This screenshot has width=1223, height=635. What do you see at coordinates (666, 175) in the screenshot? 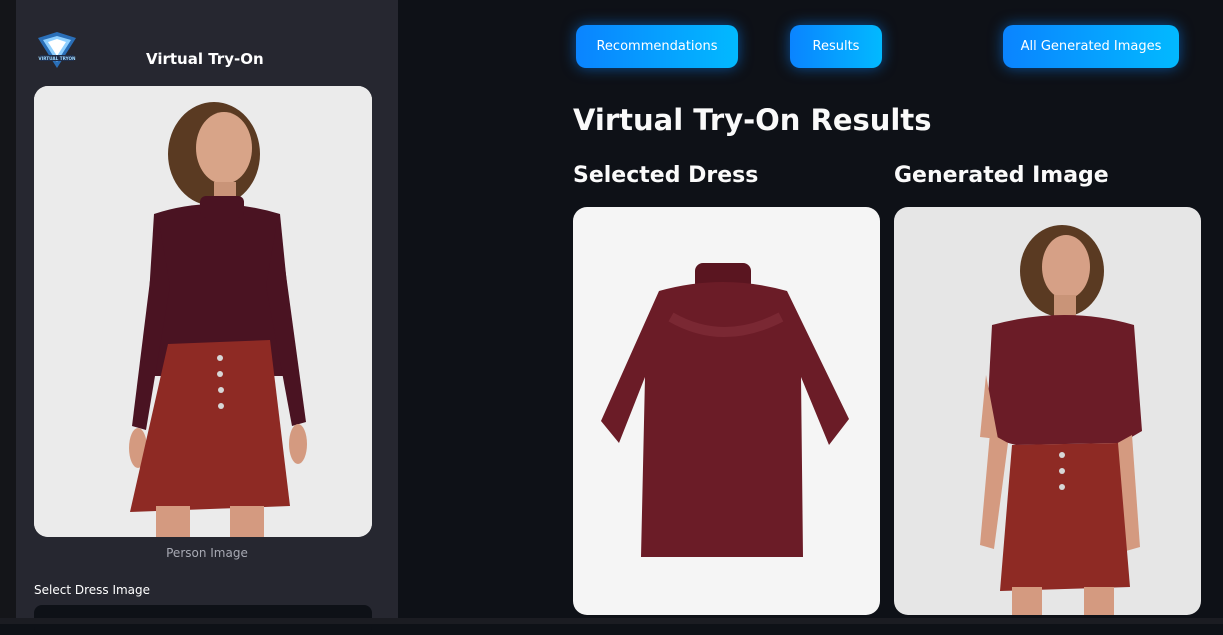
I see `selected-dress-heading: Selected Dress` at bounding box center [666, 175].